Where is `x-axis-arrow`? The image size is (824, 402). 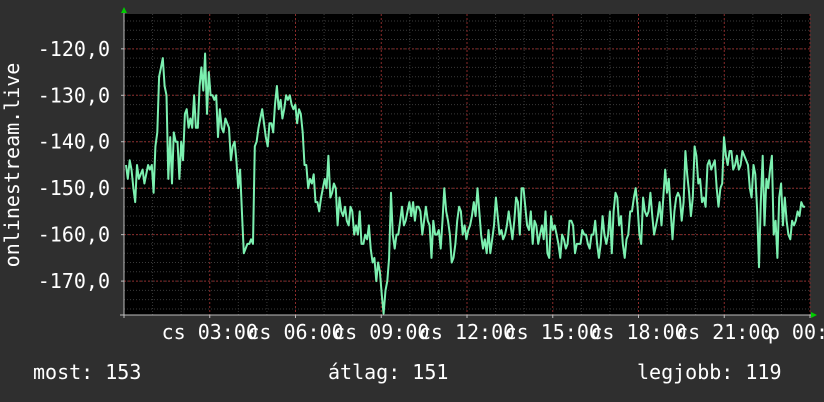 x-axis-arrow is located at coordinates (814, 315).